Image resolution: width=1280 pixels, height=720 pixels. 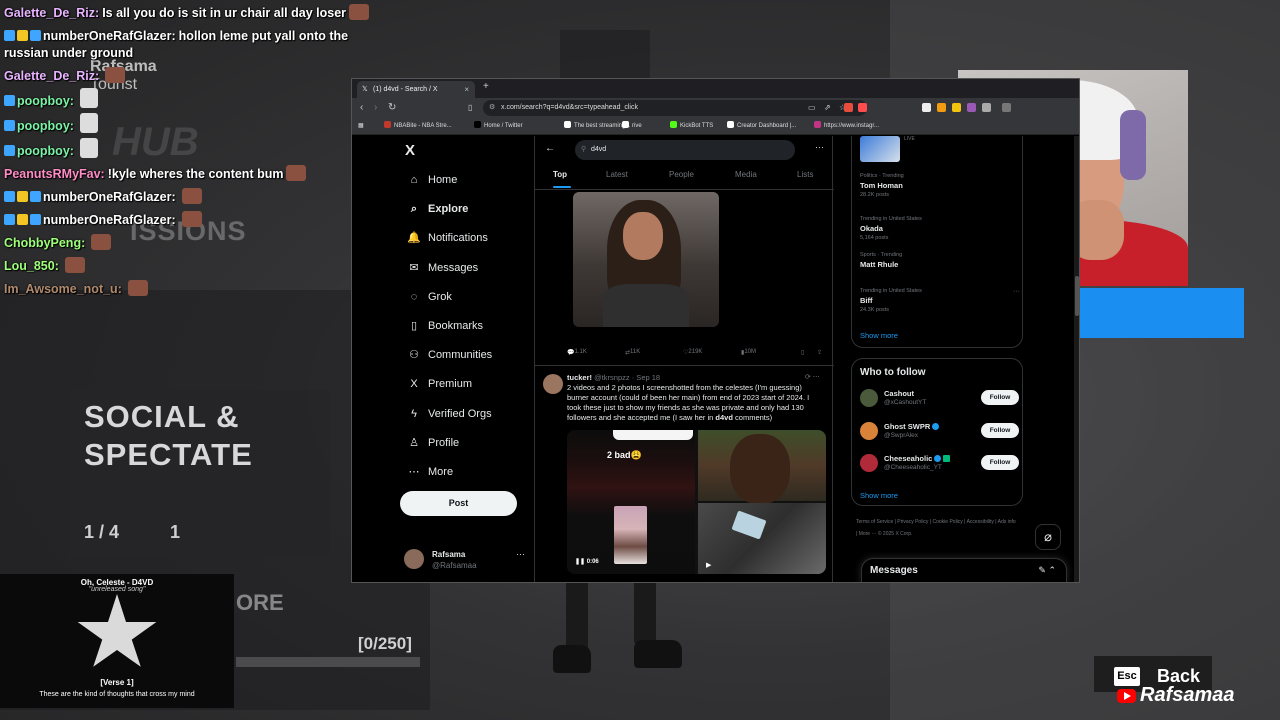 I want to click on new-tab-button: +, so click(x=486, y=86).